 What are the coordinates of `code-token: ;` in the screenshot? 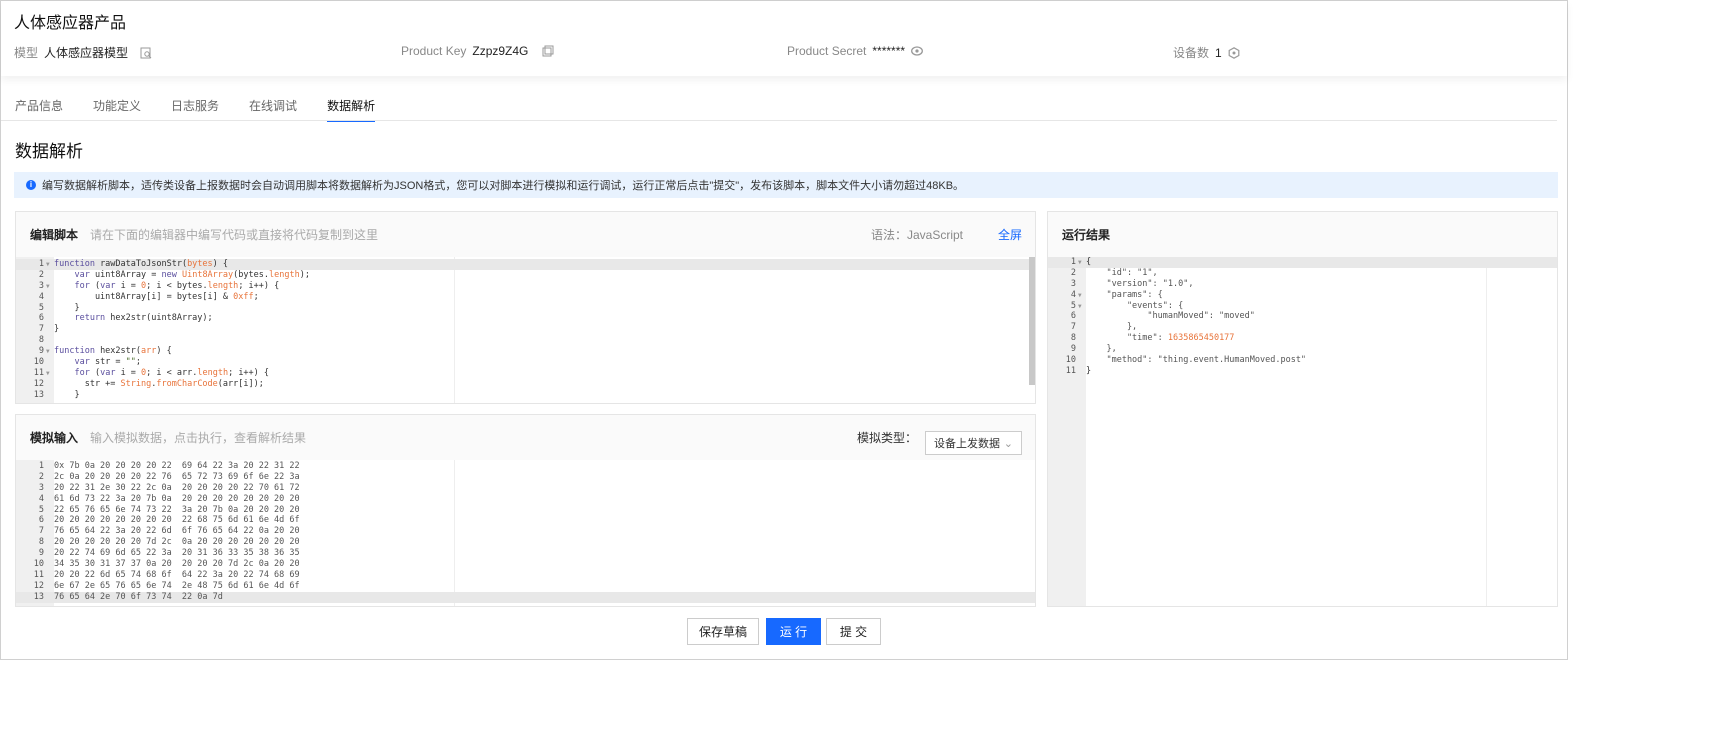 It's located at (138, 362).